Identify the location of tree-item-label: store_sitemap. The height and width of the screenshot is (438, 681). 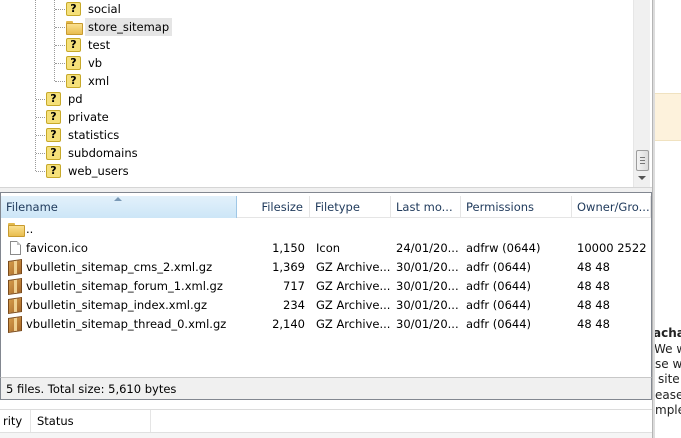
(129, 27).